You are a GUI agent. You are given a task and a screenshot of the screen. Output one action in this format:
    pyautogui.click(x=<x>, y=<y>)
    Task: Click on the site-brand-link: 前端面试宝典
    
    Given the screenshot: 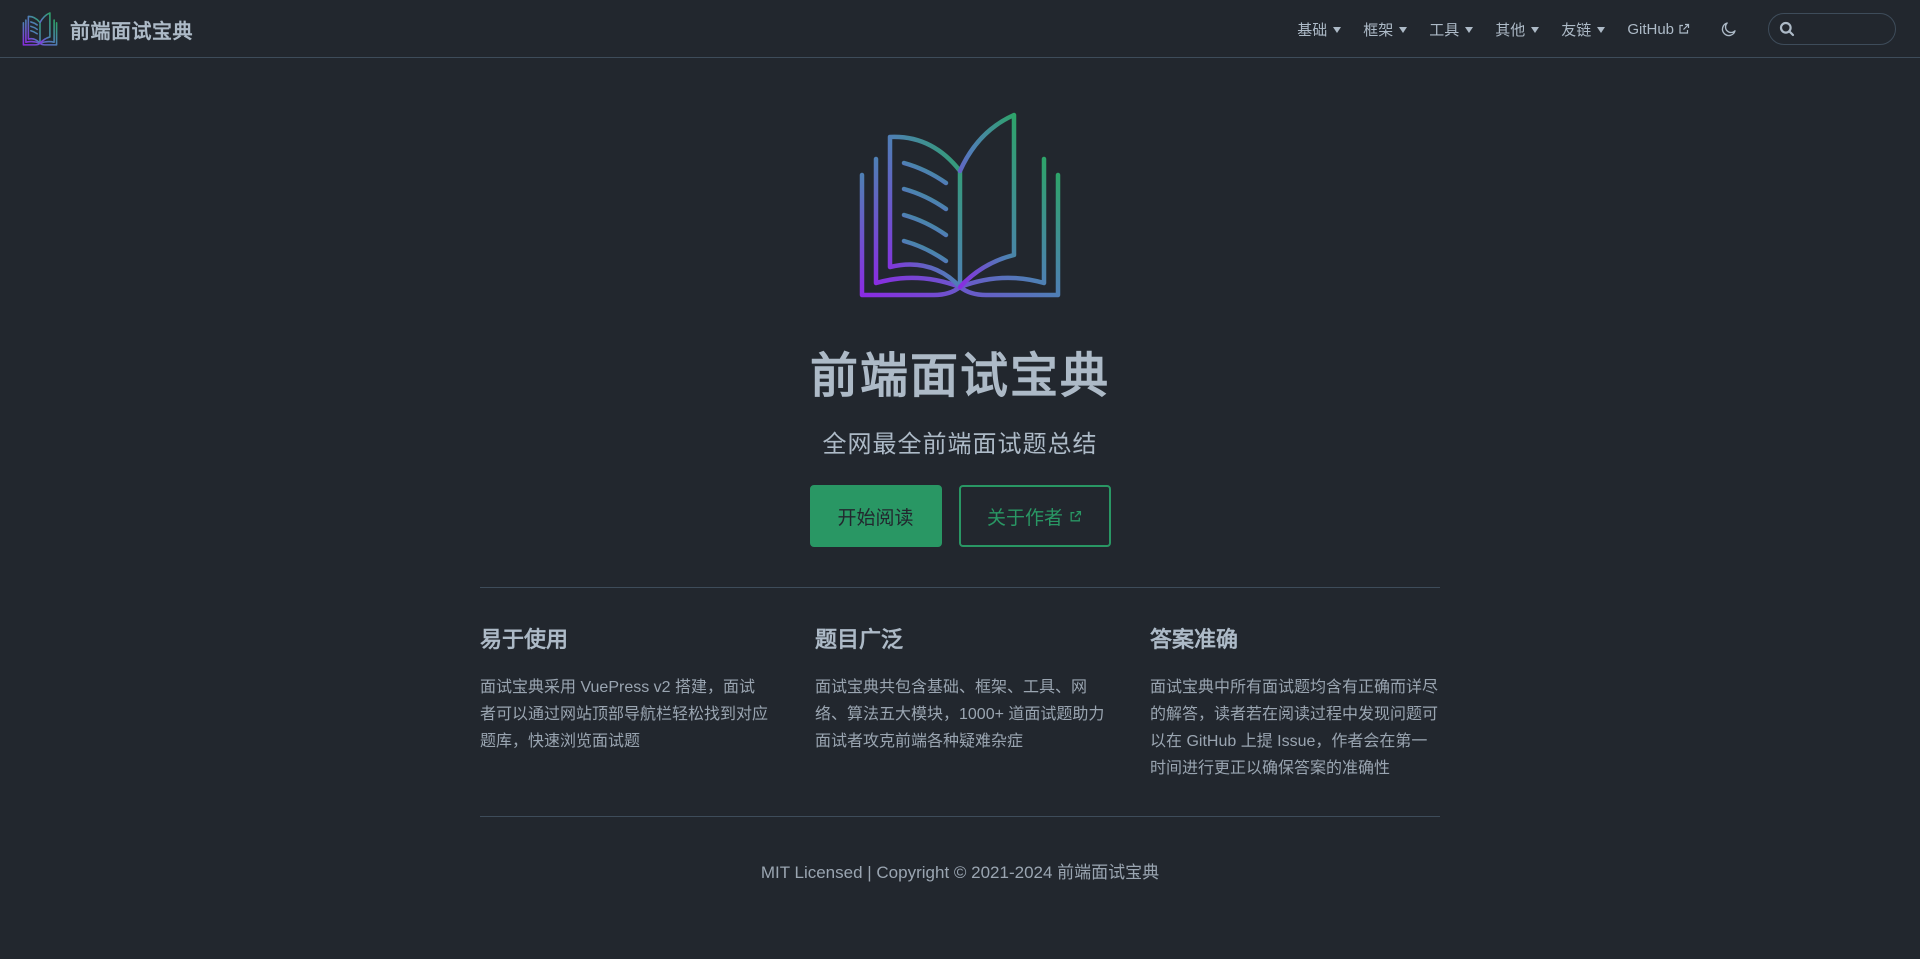 What is the action you would take?
    pyautogui.click(x=107, y=29)
    